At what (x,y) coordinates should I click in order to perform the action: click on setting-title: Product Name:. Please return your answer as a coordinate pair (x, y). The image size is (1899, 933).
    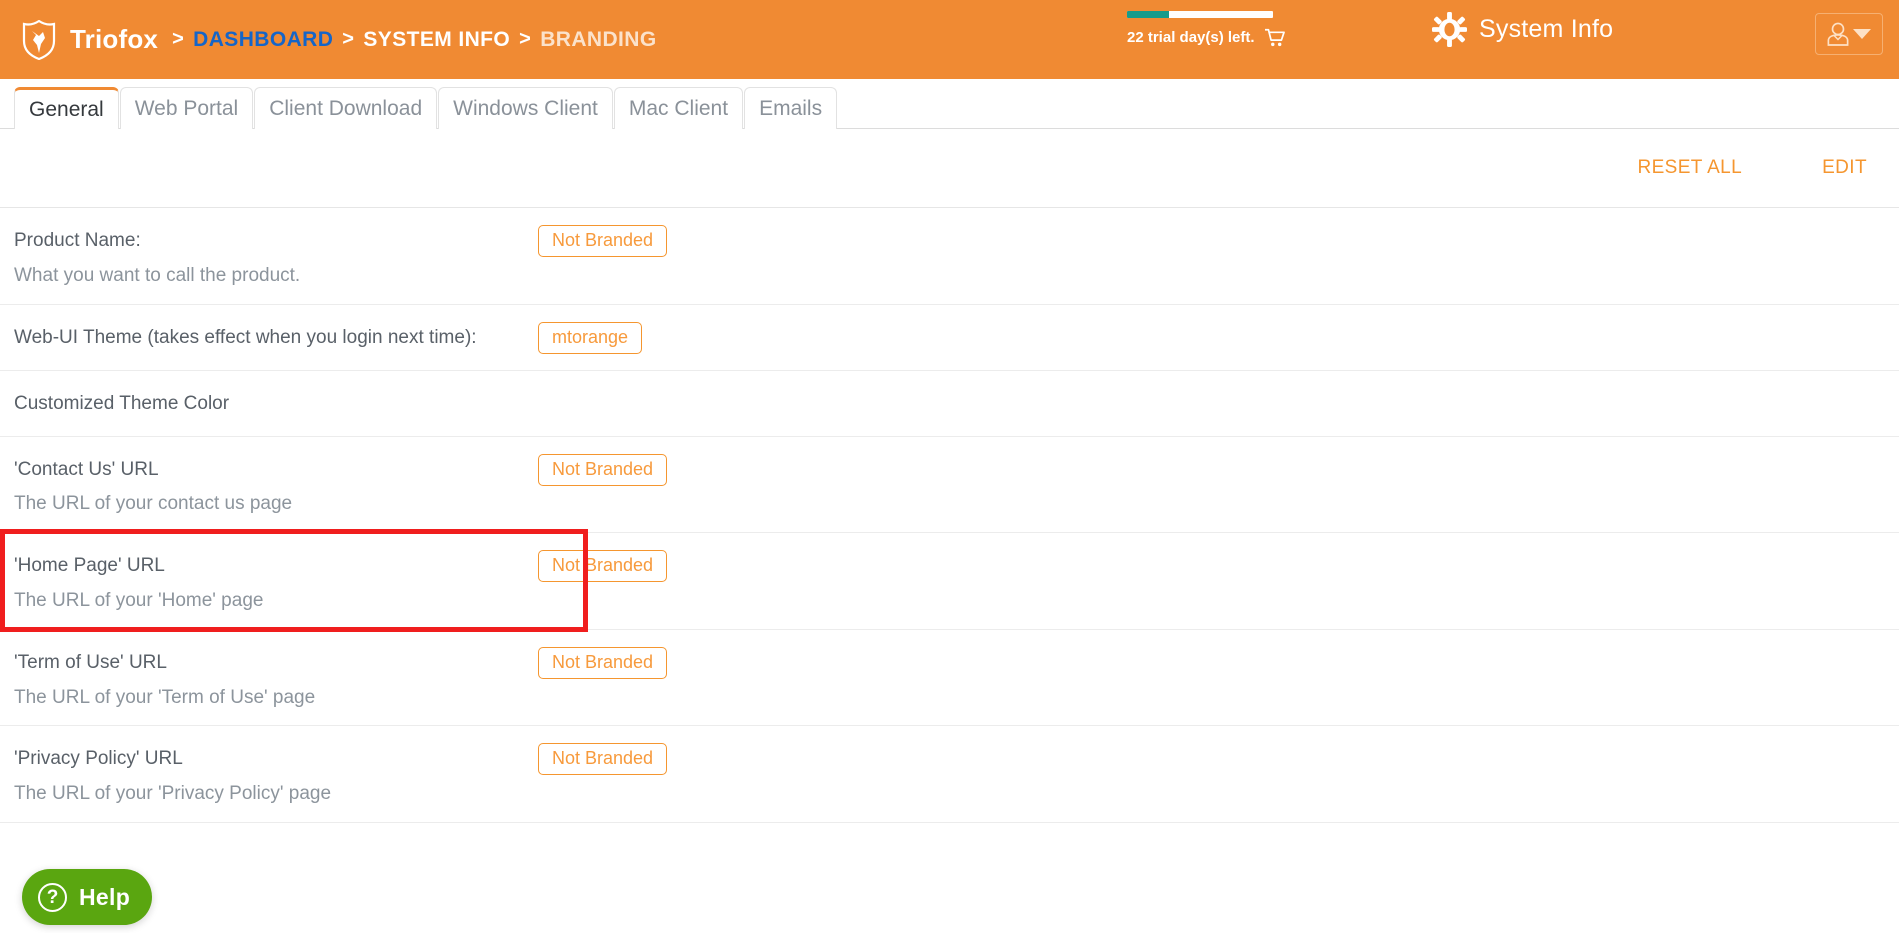
    Looking at the image, I should click on (77, 240).